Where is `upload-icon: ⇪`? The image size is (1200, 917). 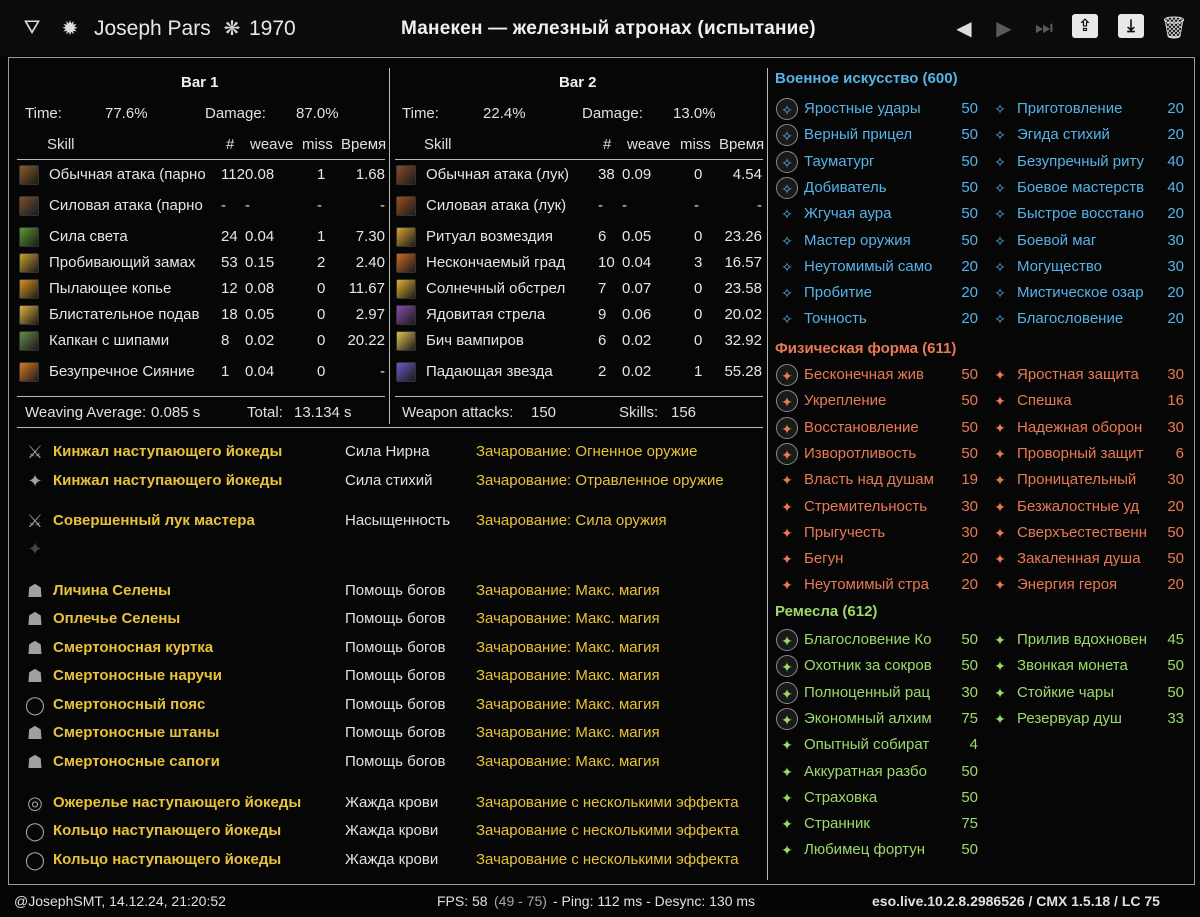
upload-icon: ⇪ is located at coordinates (1085, 26).